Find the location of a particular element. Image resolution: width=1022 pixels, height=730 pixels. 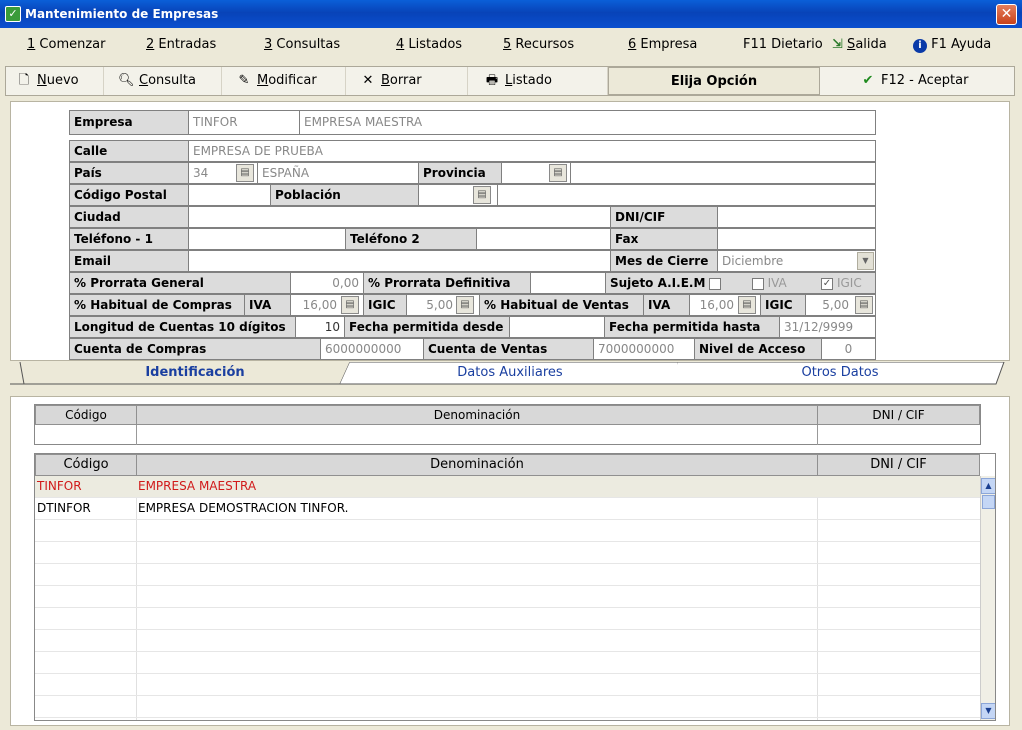

tel1-field is located at coordinates (267, 239).